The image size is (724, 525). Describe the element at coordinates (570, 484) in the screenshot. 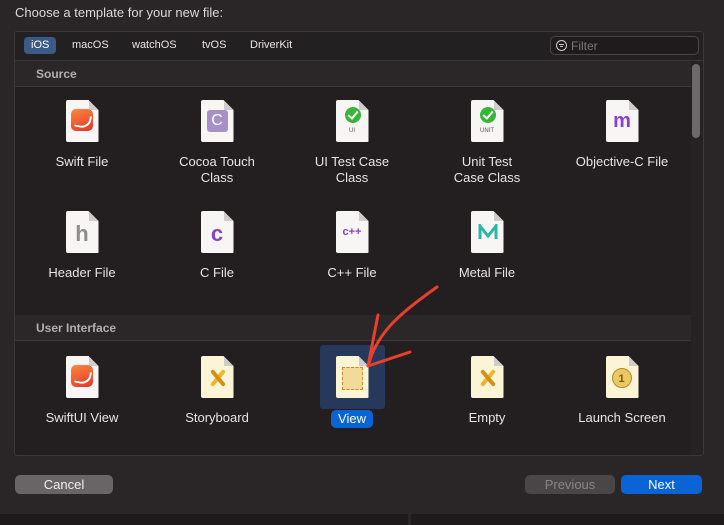

I see `previous-button: Previous` at that location.